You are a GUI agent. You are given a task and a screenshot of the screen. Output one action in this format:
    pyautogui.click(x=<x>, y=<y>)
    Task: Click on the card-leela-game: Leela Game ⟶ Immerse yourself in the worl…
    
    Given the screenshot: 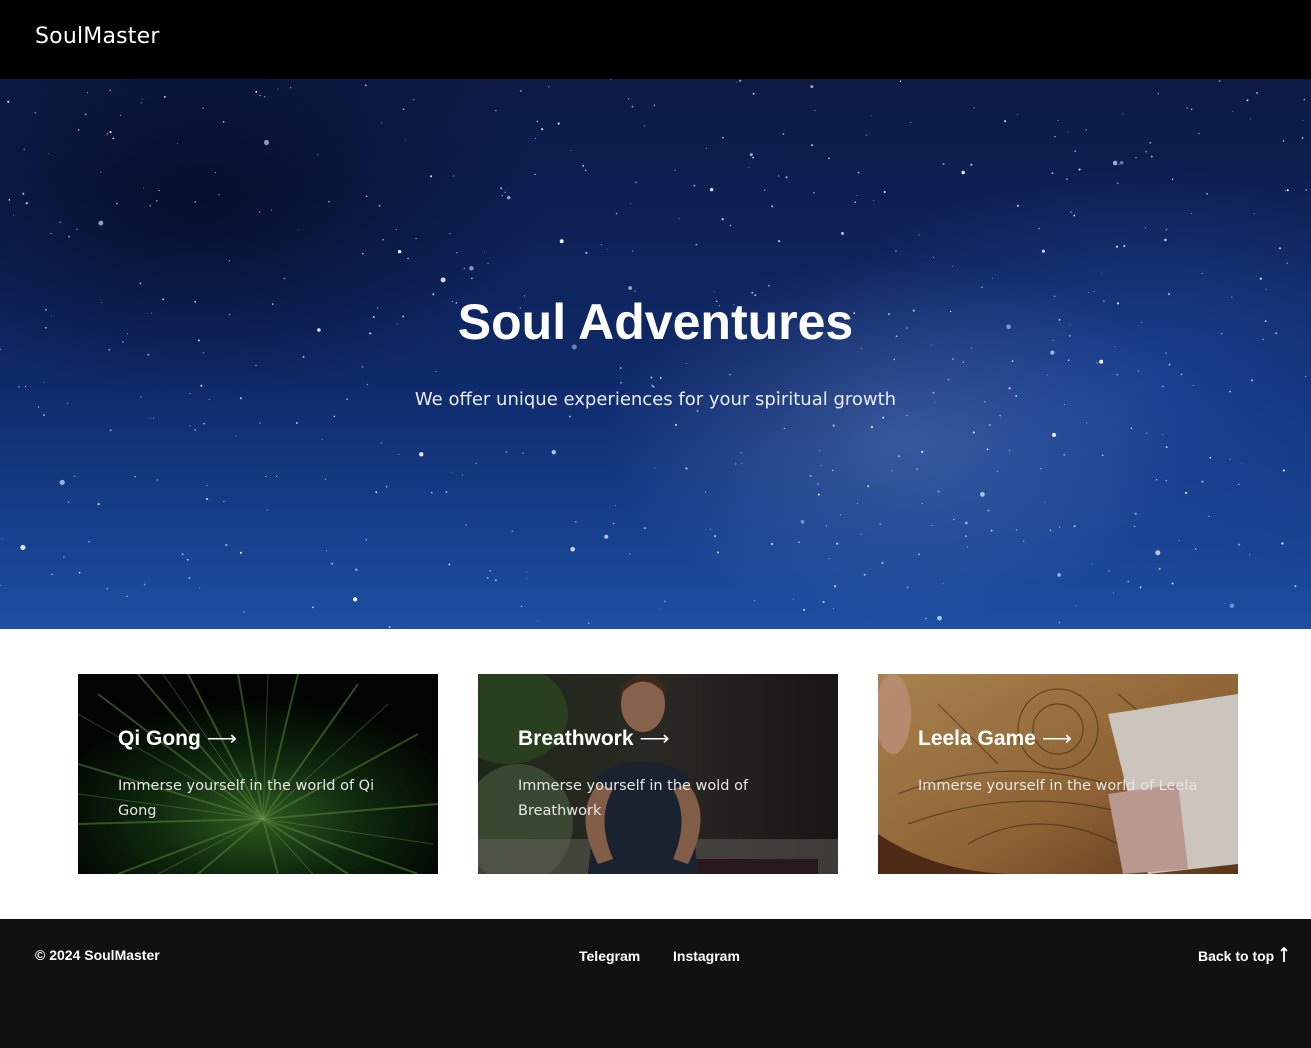 What is the action you would take?
    pyautogui.click(x=1058, y=774)
    